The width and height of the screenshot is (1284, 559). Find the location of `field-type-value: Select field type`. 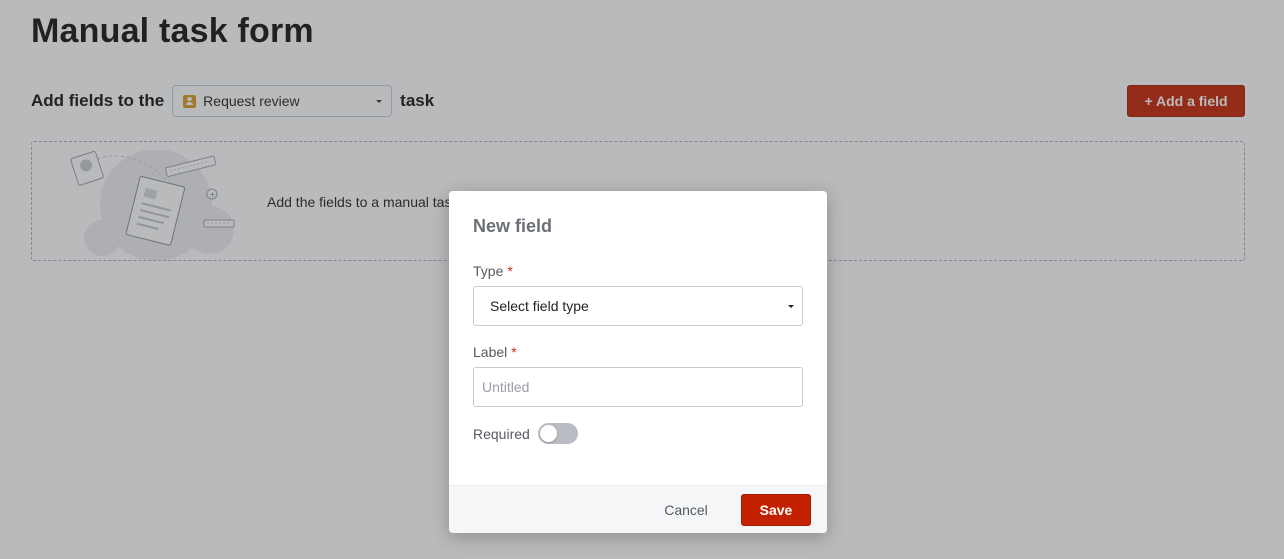

field-type-value: Select field type is located at coordinates (539, 306).